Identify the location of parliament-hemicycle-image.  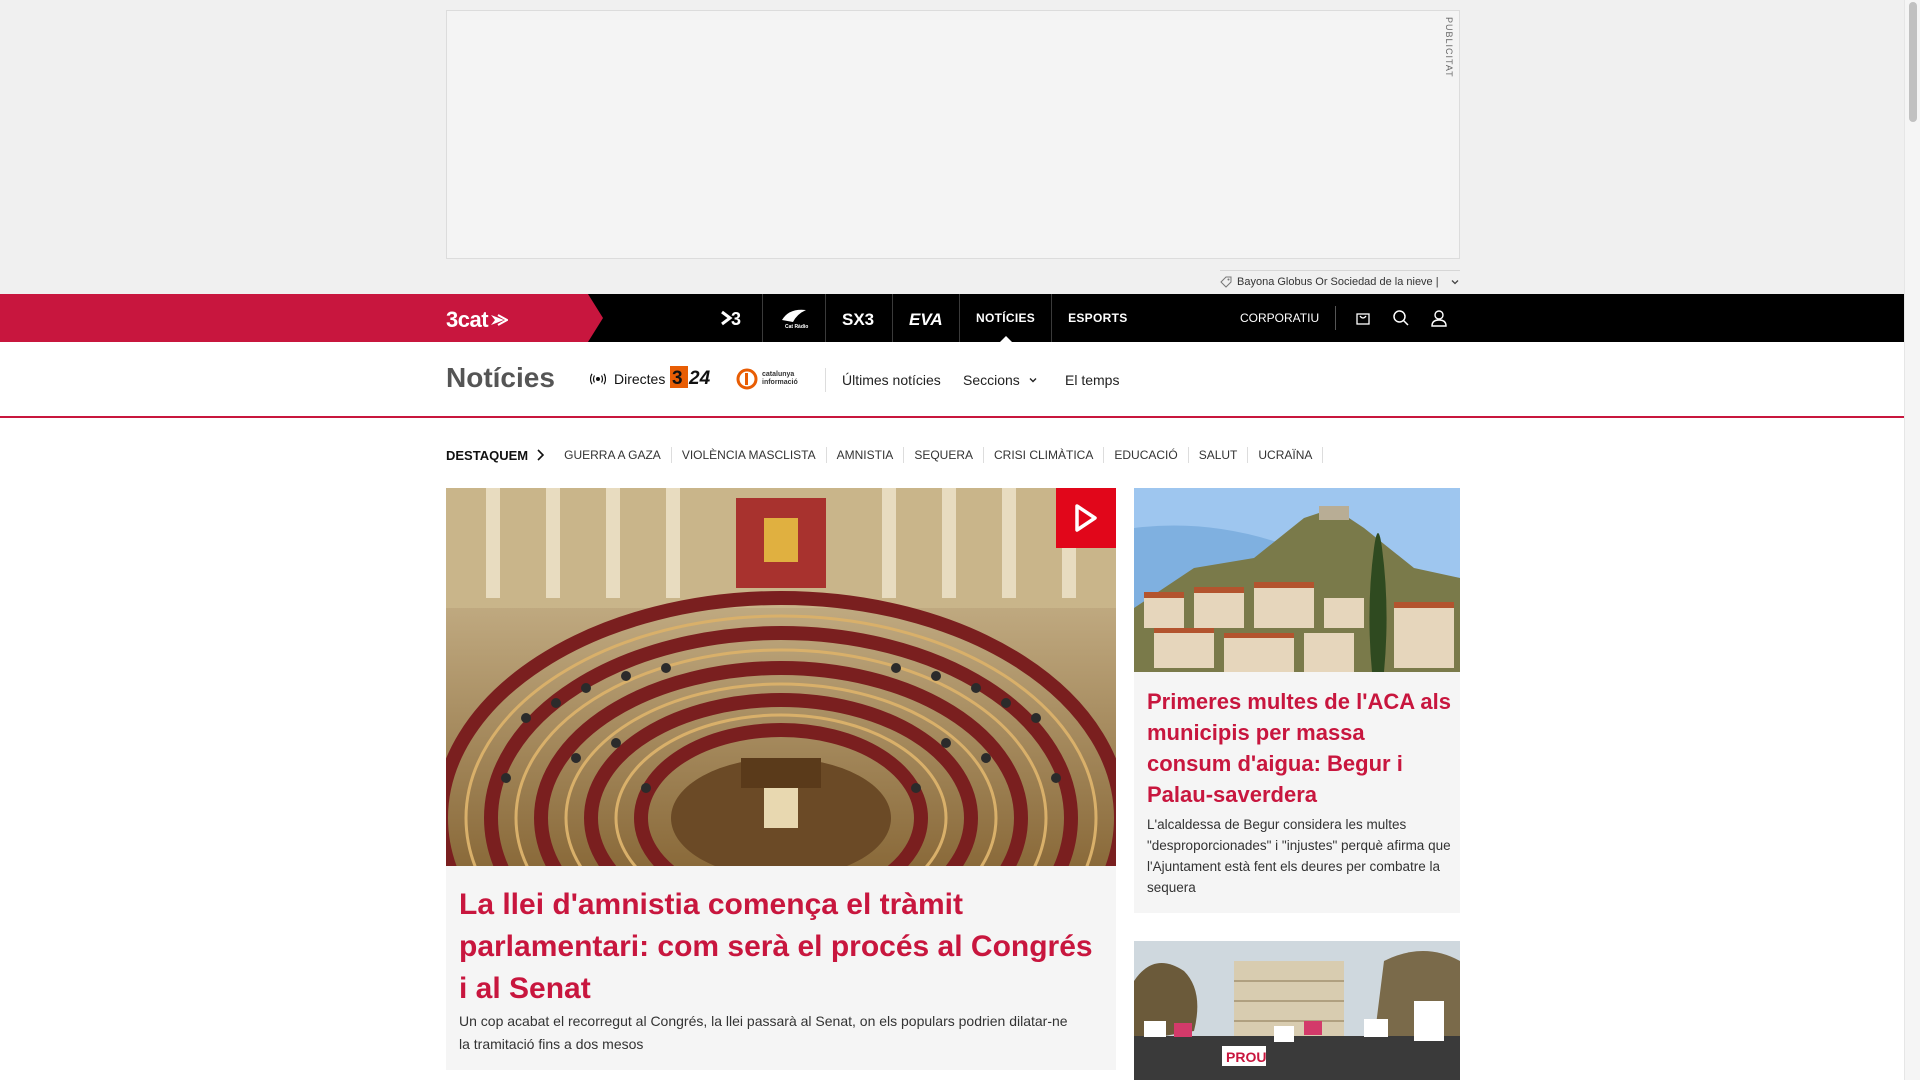
(781, 677).